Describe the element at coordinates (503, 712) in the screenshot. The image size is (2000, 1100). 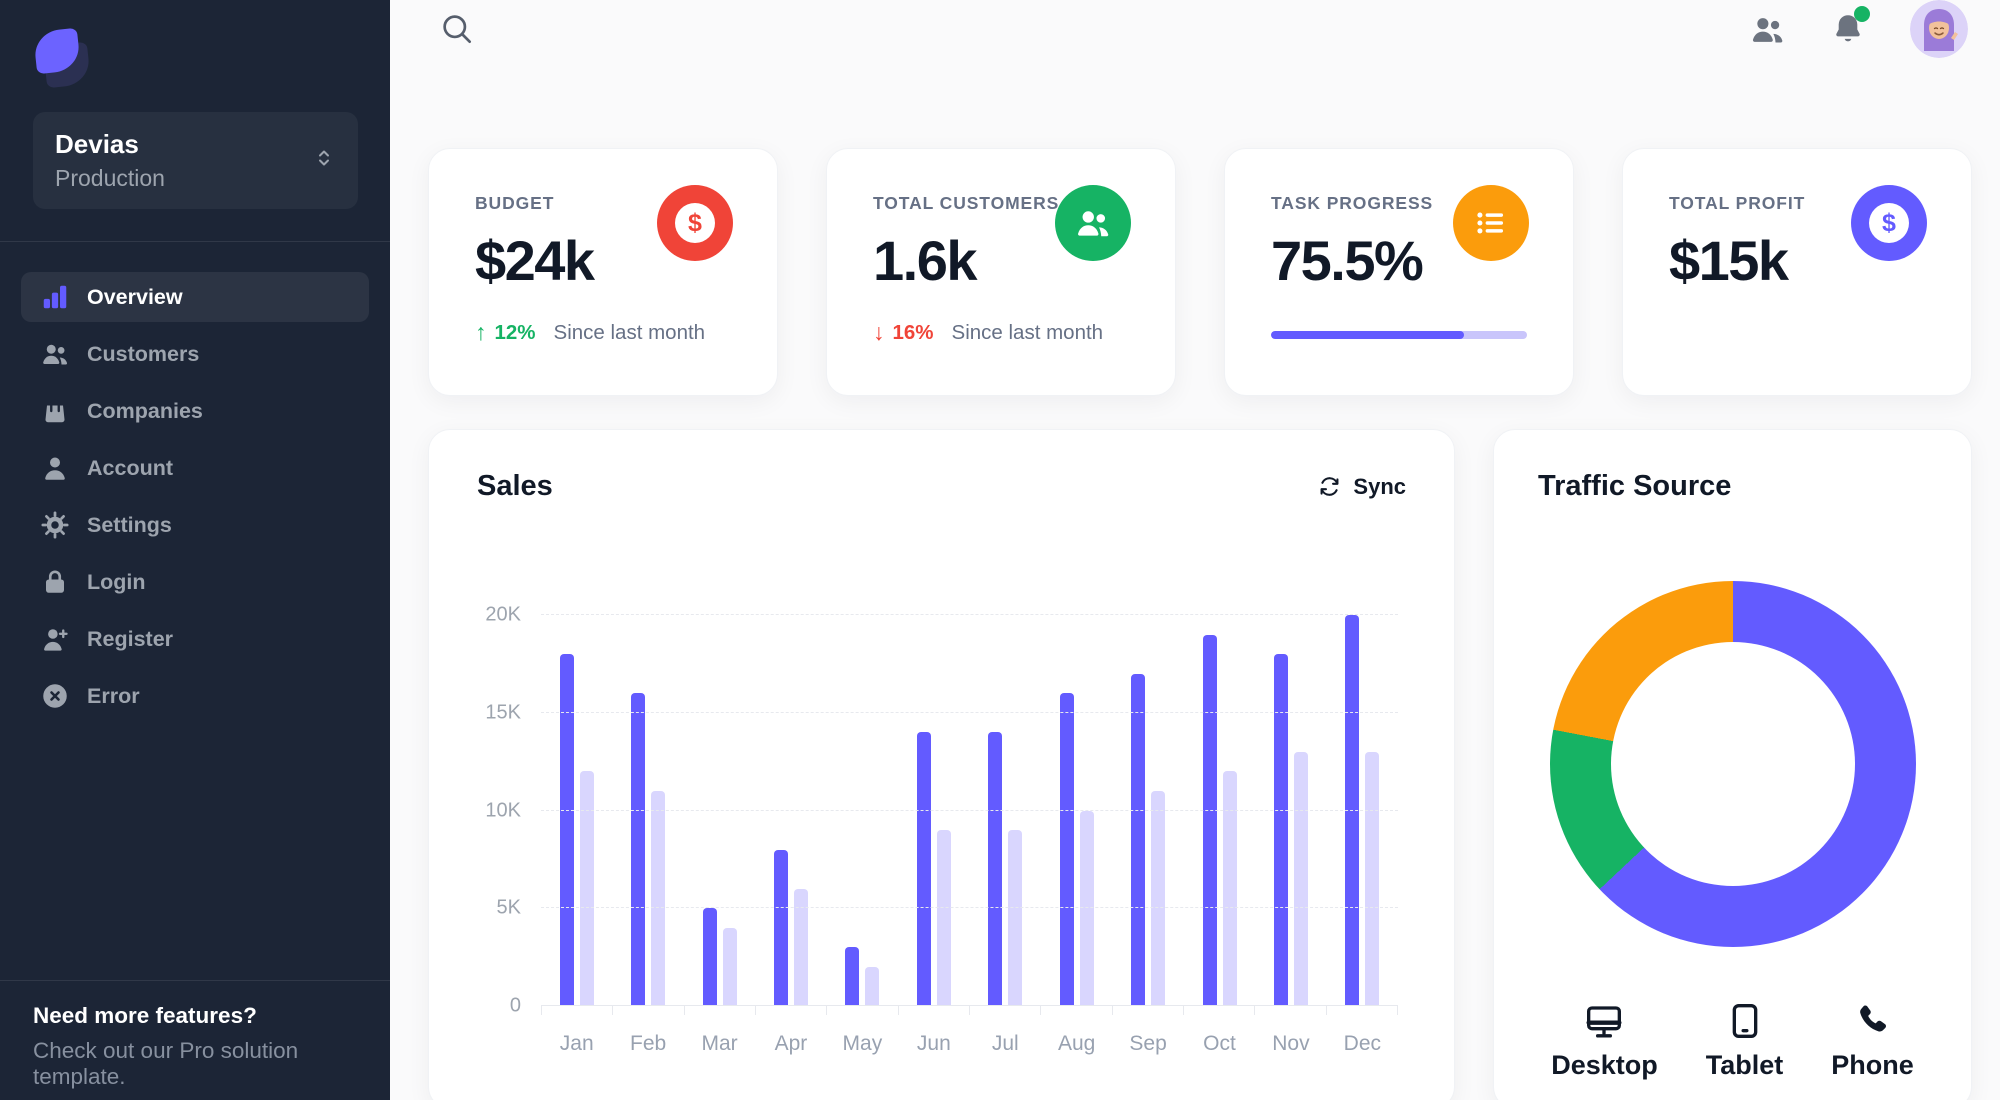
I see `y-tick-label: 15K` at that location.